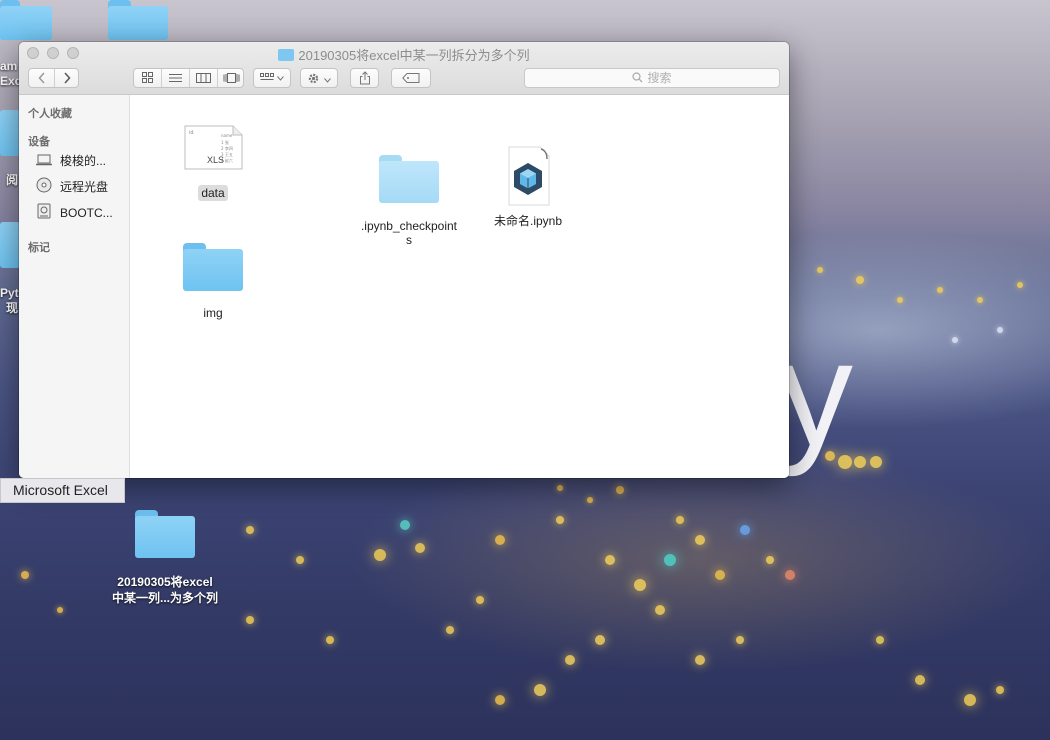 This screenshot has height=740, width=1050. I want to click on cover-flow-button, so click(231, 78).